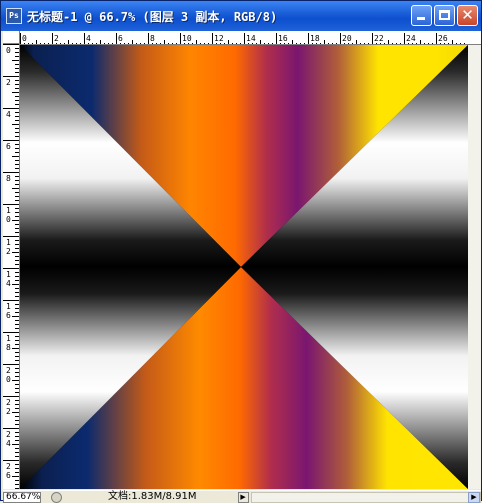  What do you see at coordinates (347, 38) in the screenshot?
I see `ruler-label: 20` at bounding box center [347, 38].